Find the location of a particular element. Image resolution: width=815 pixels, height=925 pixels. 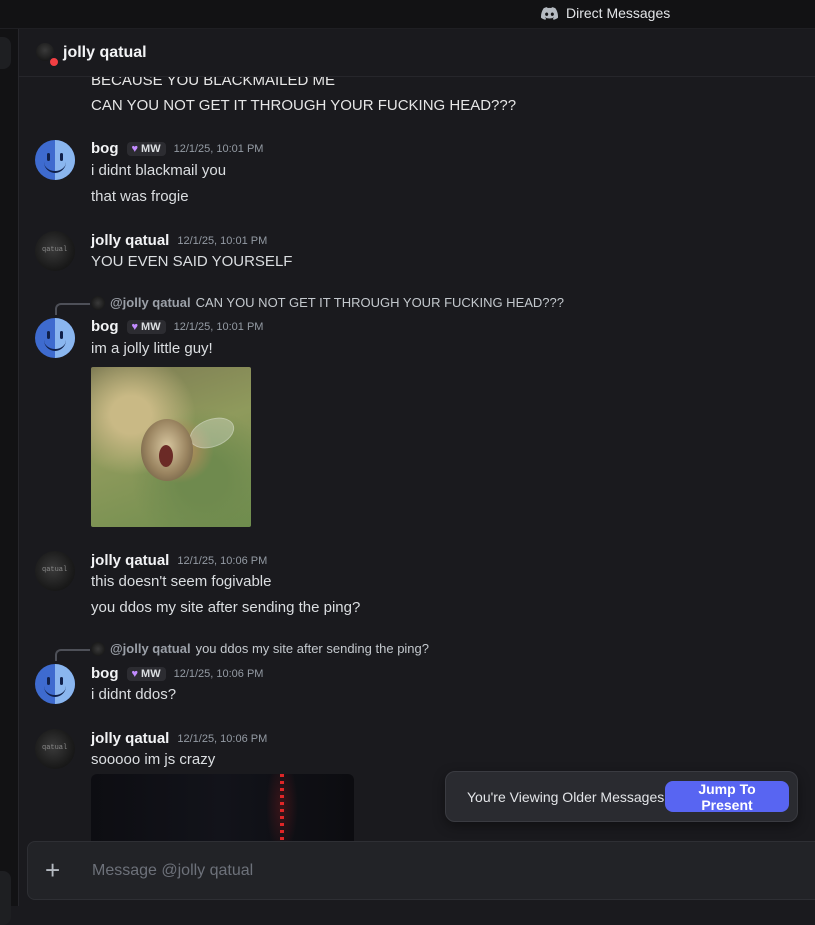

message-input is located at coordinates (442, 871).